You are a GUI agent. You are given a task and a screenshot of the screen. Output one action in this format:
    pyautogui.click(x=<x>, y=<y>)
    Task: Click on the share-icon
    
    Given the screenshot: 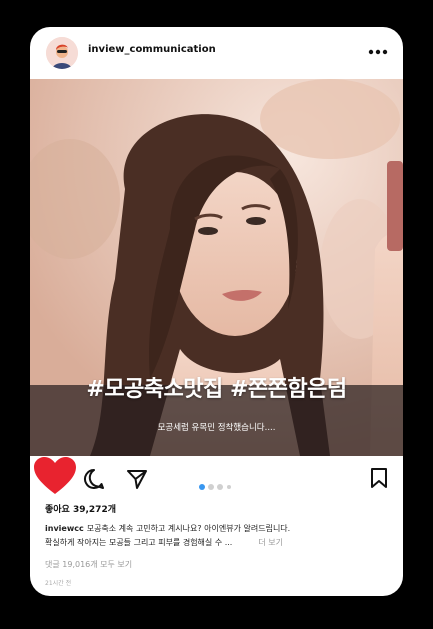 What is the action you would take?
    pyautogui.click(x=137, y=479)
    